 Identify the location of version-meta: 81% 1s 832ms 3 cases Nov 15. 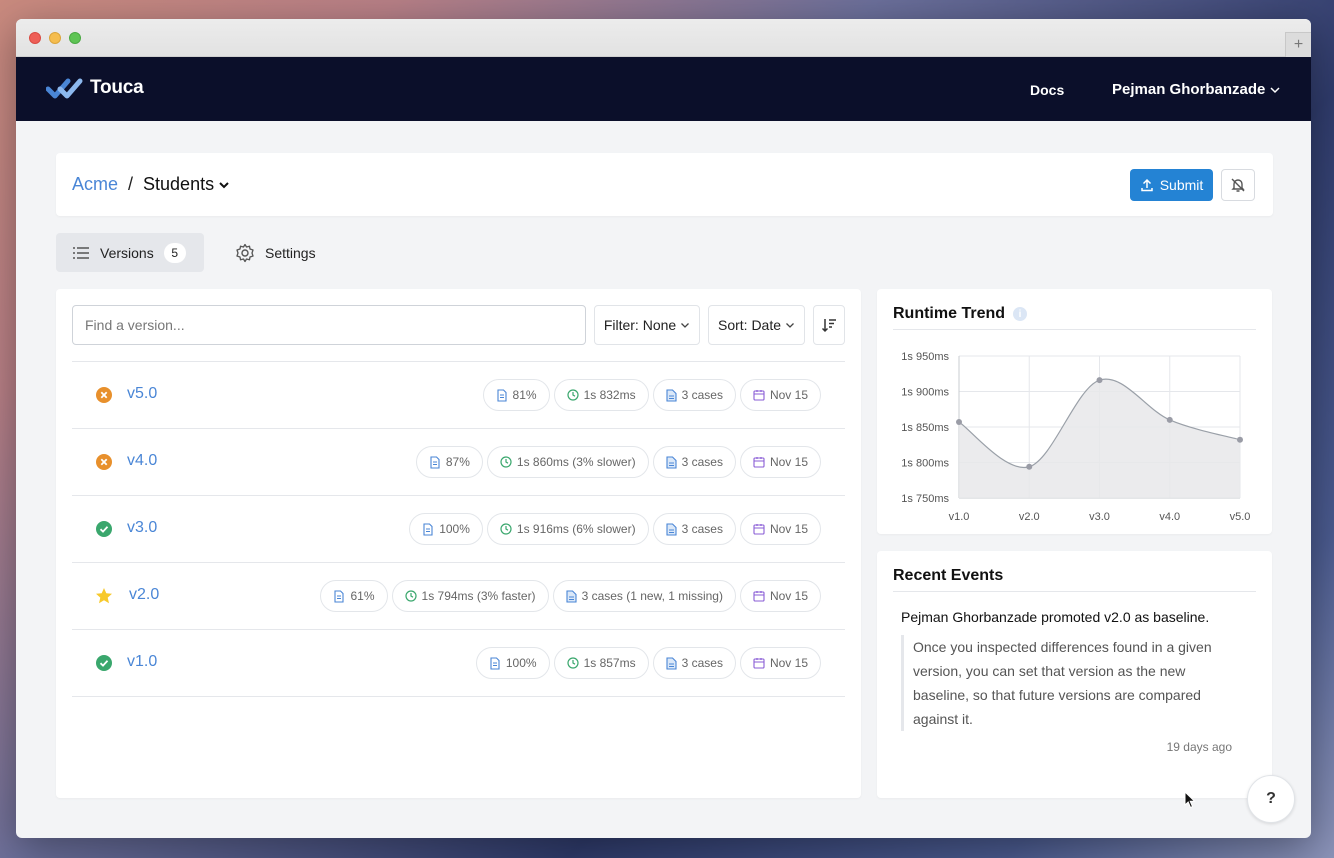
(651, 395).